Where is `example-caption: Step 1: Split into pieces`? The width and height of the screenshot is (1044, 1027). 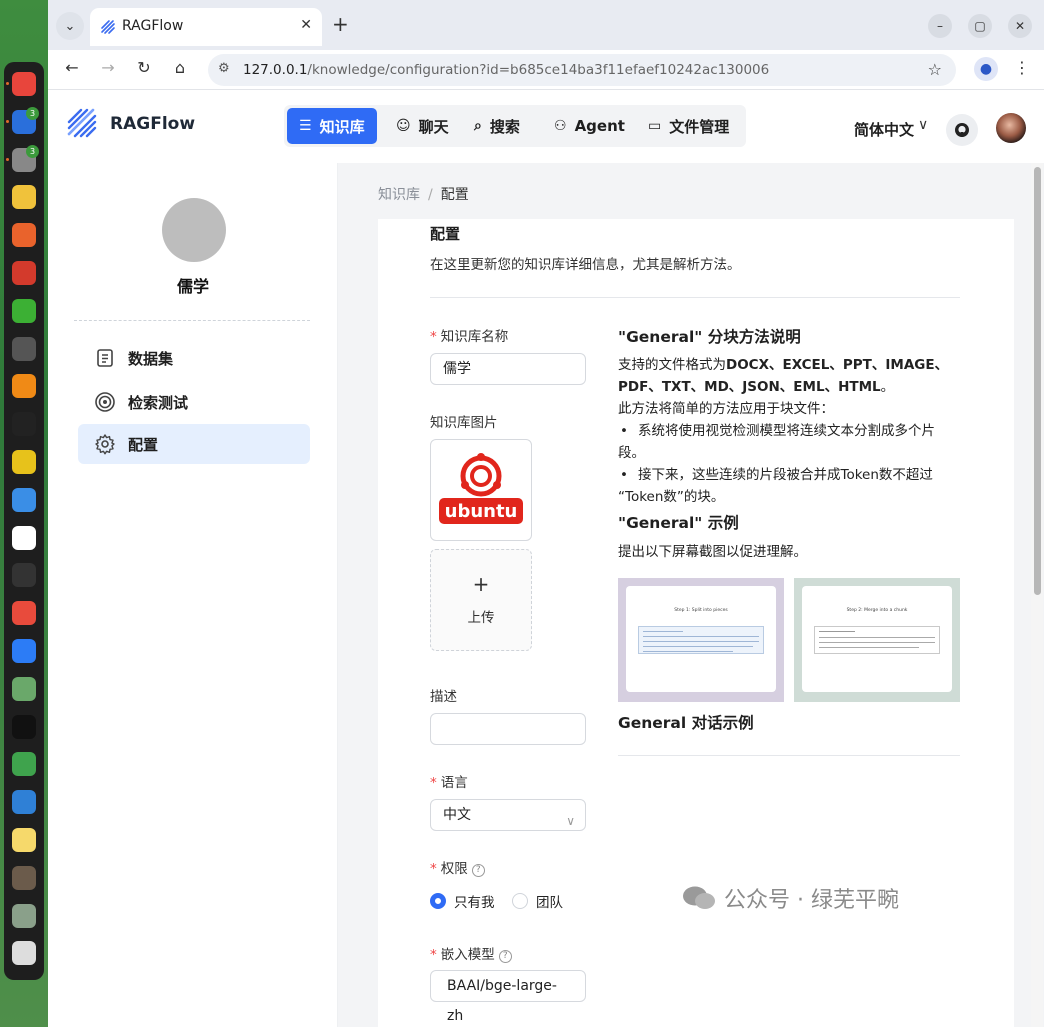 example-caption: Step 1: Split into pieces is located at coordinates (701, 610).